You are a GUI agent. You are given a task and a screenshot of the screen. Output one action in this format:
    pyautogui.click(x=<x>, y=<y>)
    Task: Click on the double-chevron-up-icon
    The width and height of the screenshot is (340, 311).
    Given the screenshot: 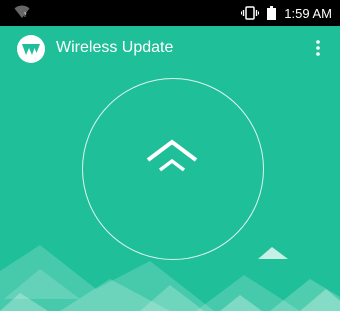 What is the action you would take?
    pyautogui.click(x=172, y=157)
    